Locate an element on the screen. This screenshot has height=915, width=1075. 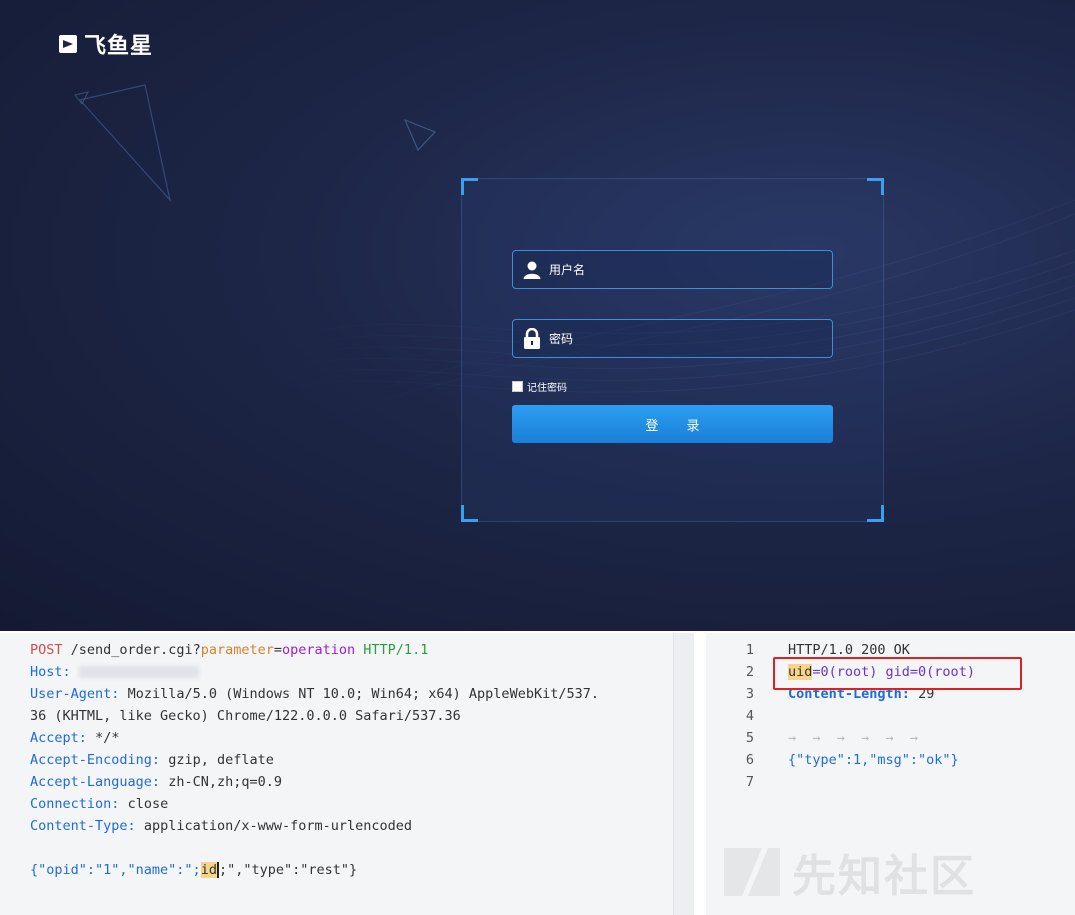
remember-label: 记住密码 is located at coordinates (547, 388).